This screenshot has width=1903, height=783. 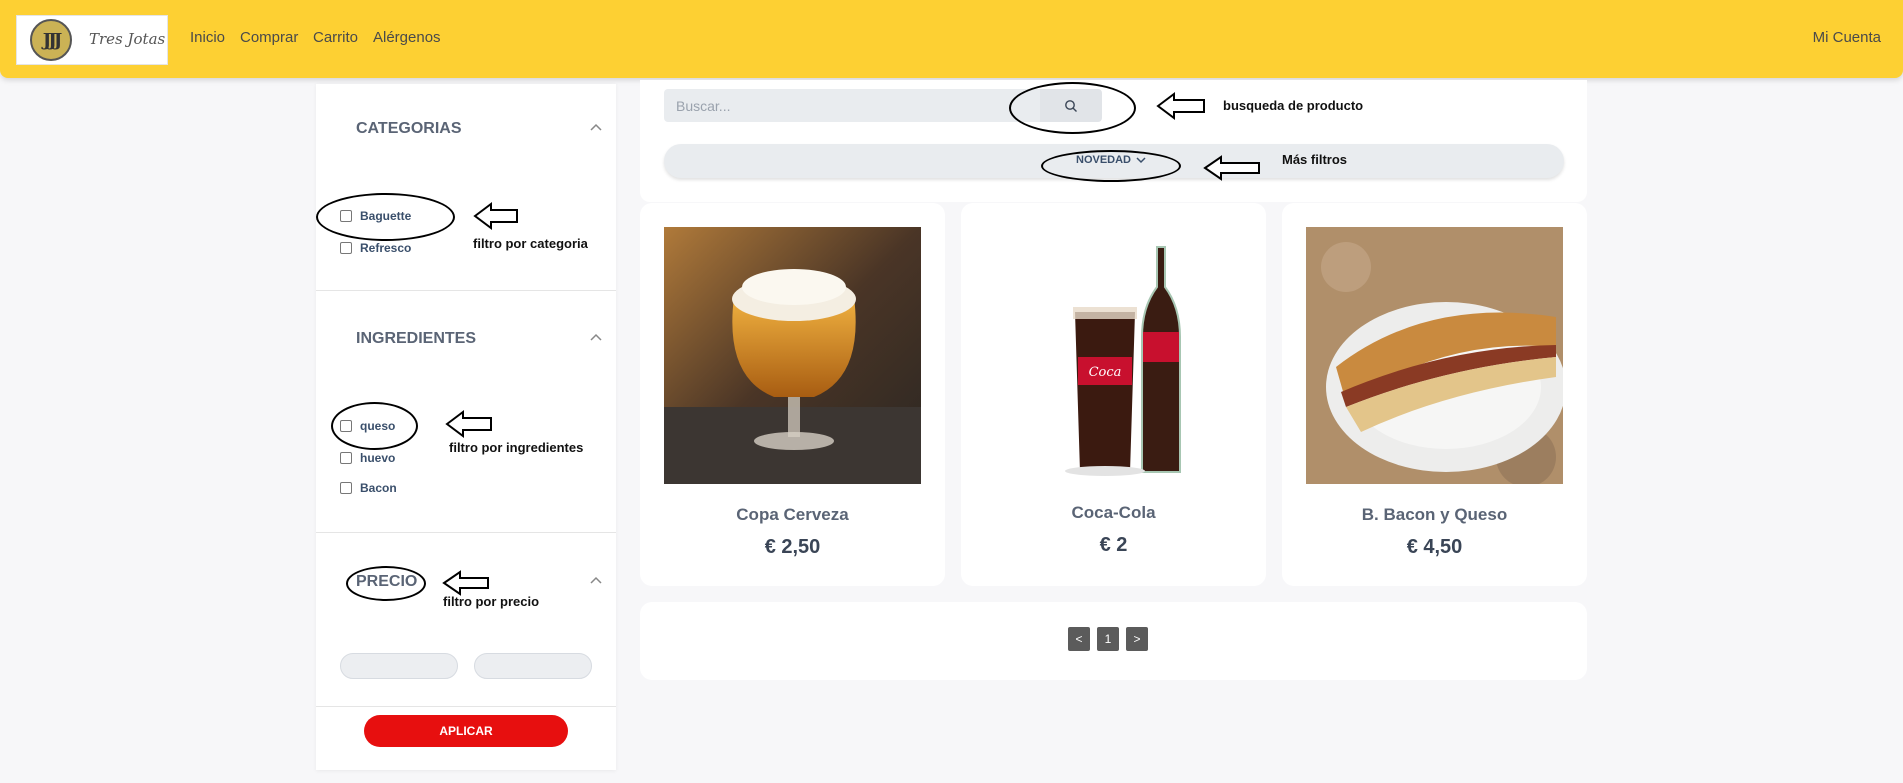 I want to click on logo-text: Tres Jotas, so click(x=127, y=39).